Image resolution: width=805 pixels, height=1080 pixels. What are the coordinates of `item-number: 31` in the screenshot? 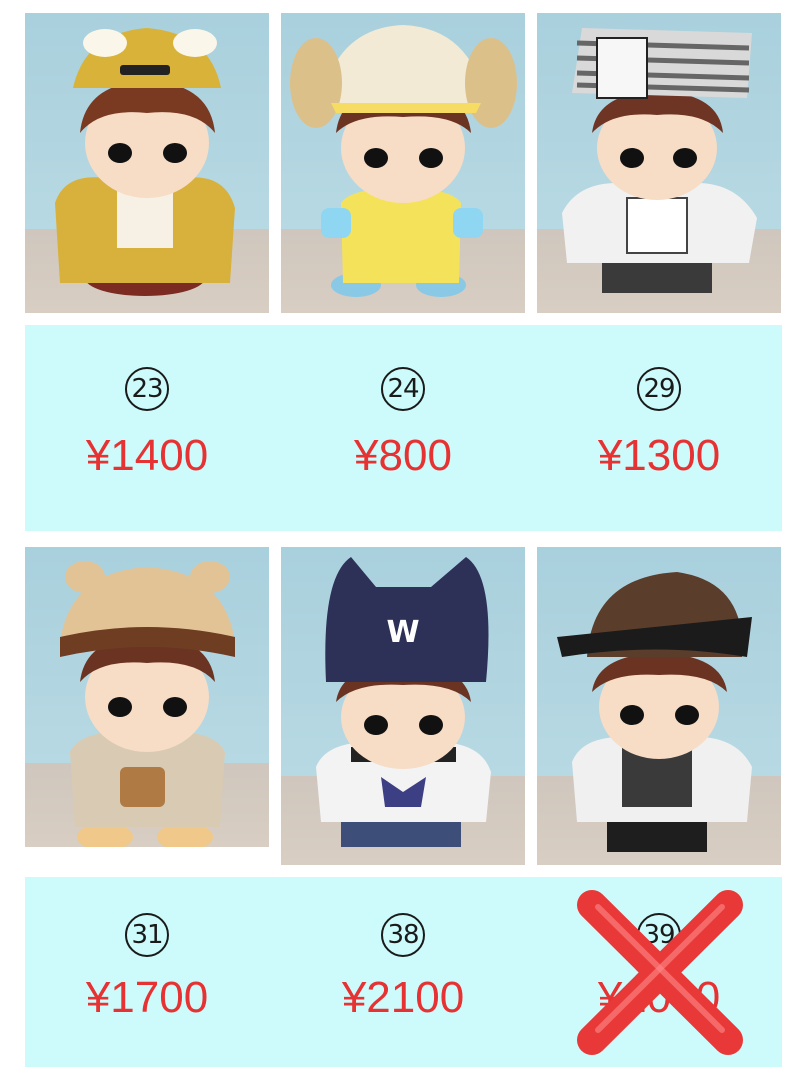 It's located at (147, 935).